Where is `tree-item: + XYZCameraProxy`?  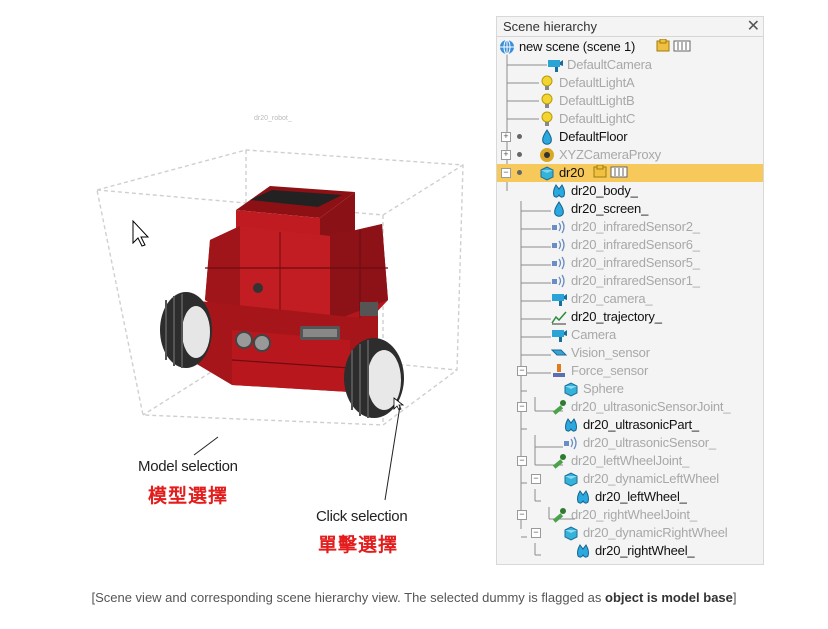 tree-item: + XYZCameraProxy is located at coordinates (630, 155).